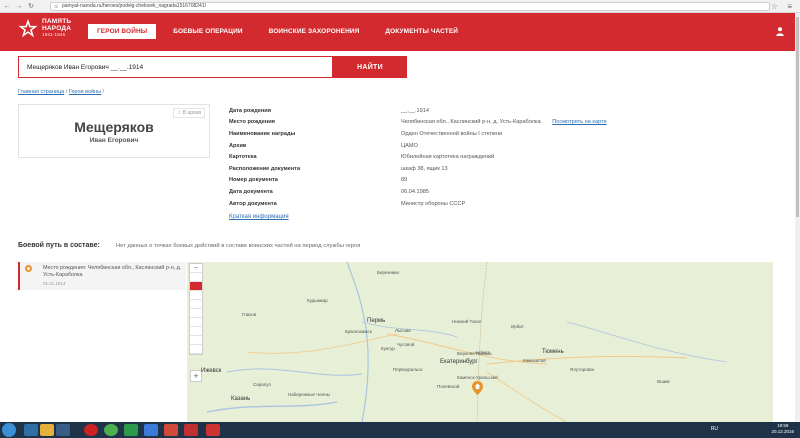 This screenshot has width=800, height=438. I want to click on ie-taskbar-icon, so click(31, 430).